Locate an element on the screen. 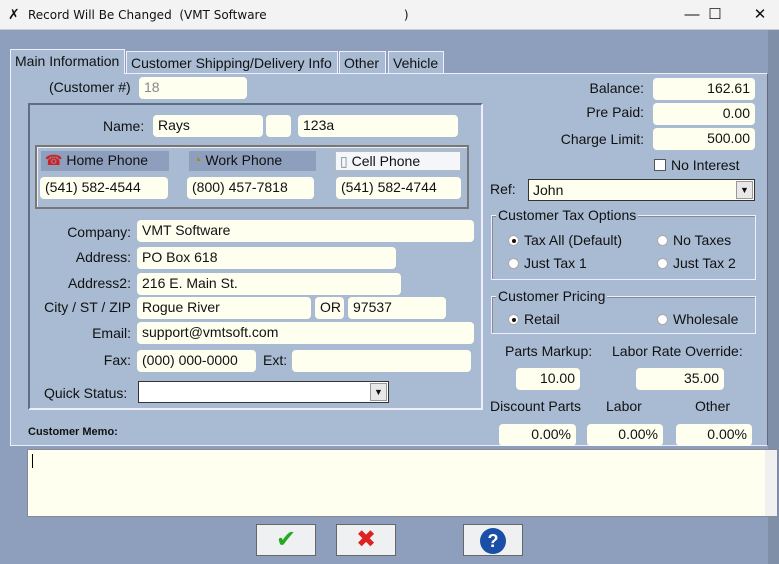 The height and width of the screenshot is (564, 779). charge-limit-label: Charge Limit: is located at coordinates (602, 139).